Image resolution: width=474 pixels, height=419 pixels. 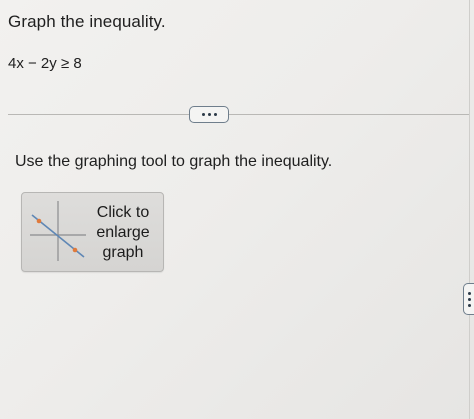 I want to click on enlarge-graph-label: Click to enlarge graph, so click(x=123, y=233).